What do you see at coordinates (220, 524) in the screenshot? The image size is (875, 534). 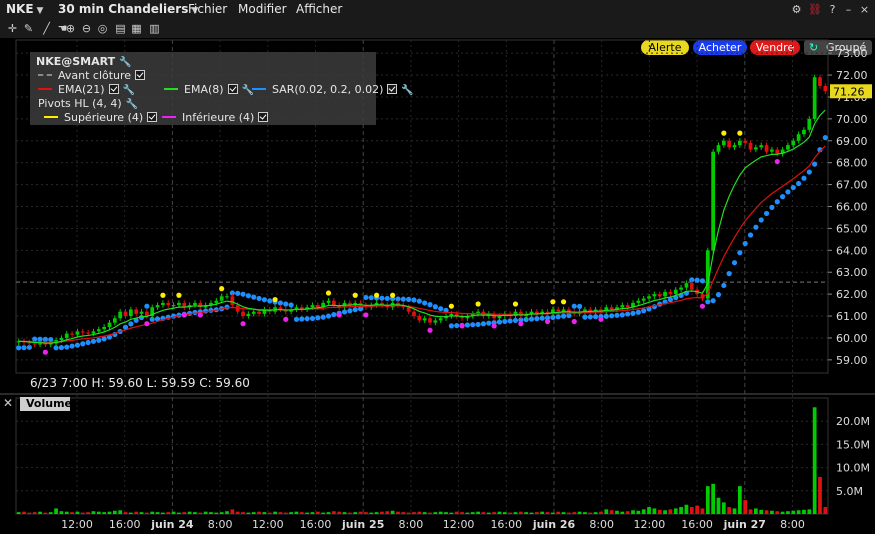 I see `time-tick-label: 8:00` at bounding box center [220, 524].